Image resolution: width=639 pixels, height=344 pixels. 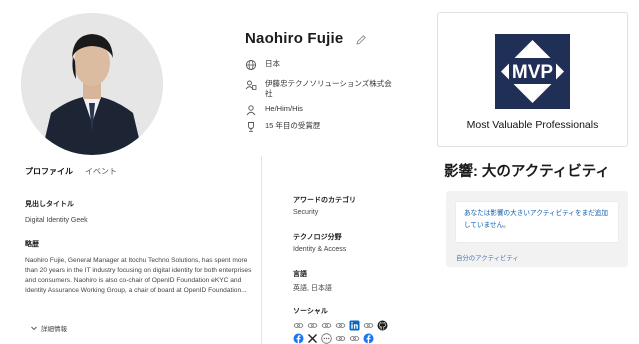 I want to click on headline-value: Digital Identity Geek, so click(x=56, y=220).